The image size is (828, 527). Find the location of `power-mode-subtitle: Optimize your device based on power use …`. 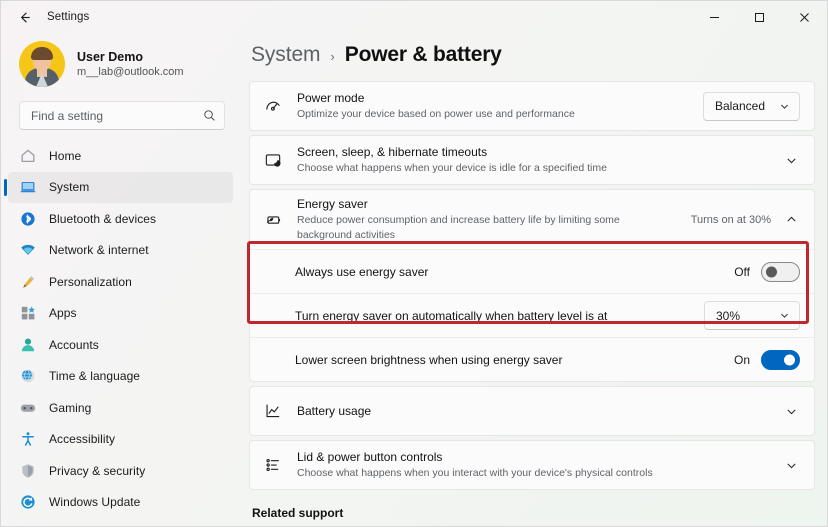

power-mode-subtitle: Optimize your device based on power use … is located at coordinates (436, 114).